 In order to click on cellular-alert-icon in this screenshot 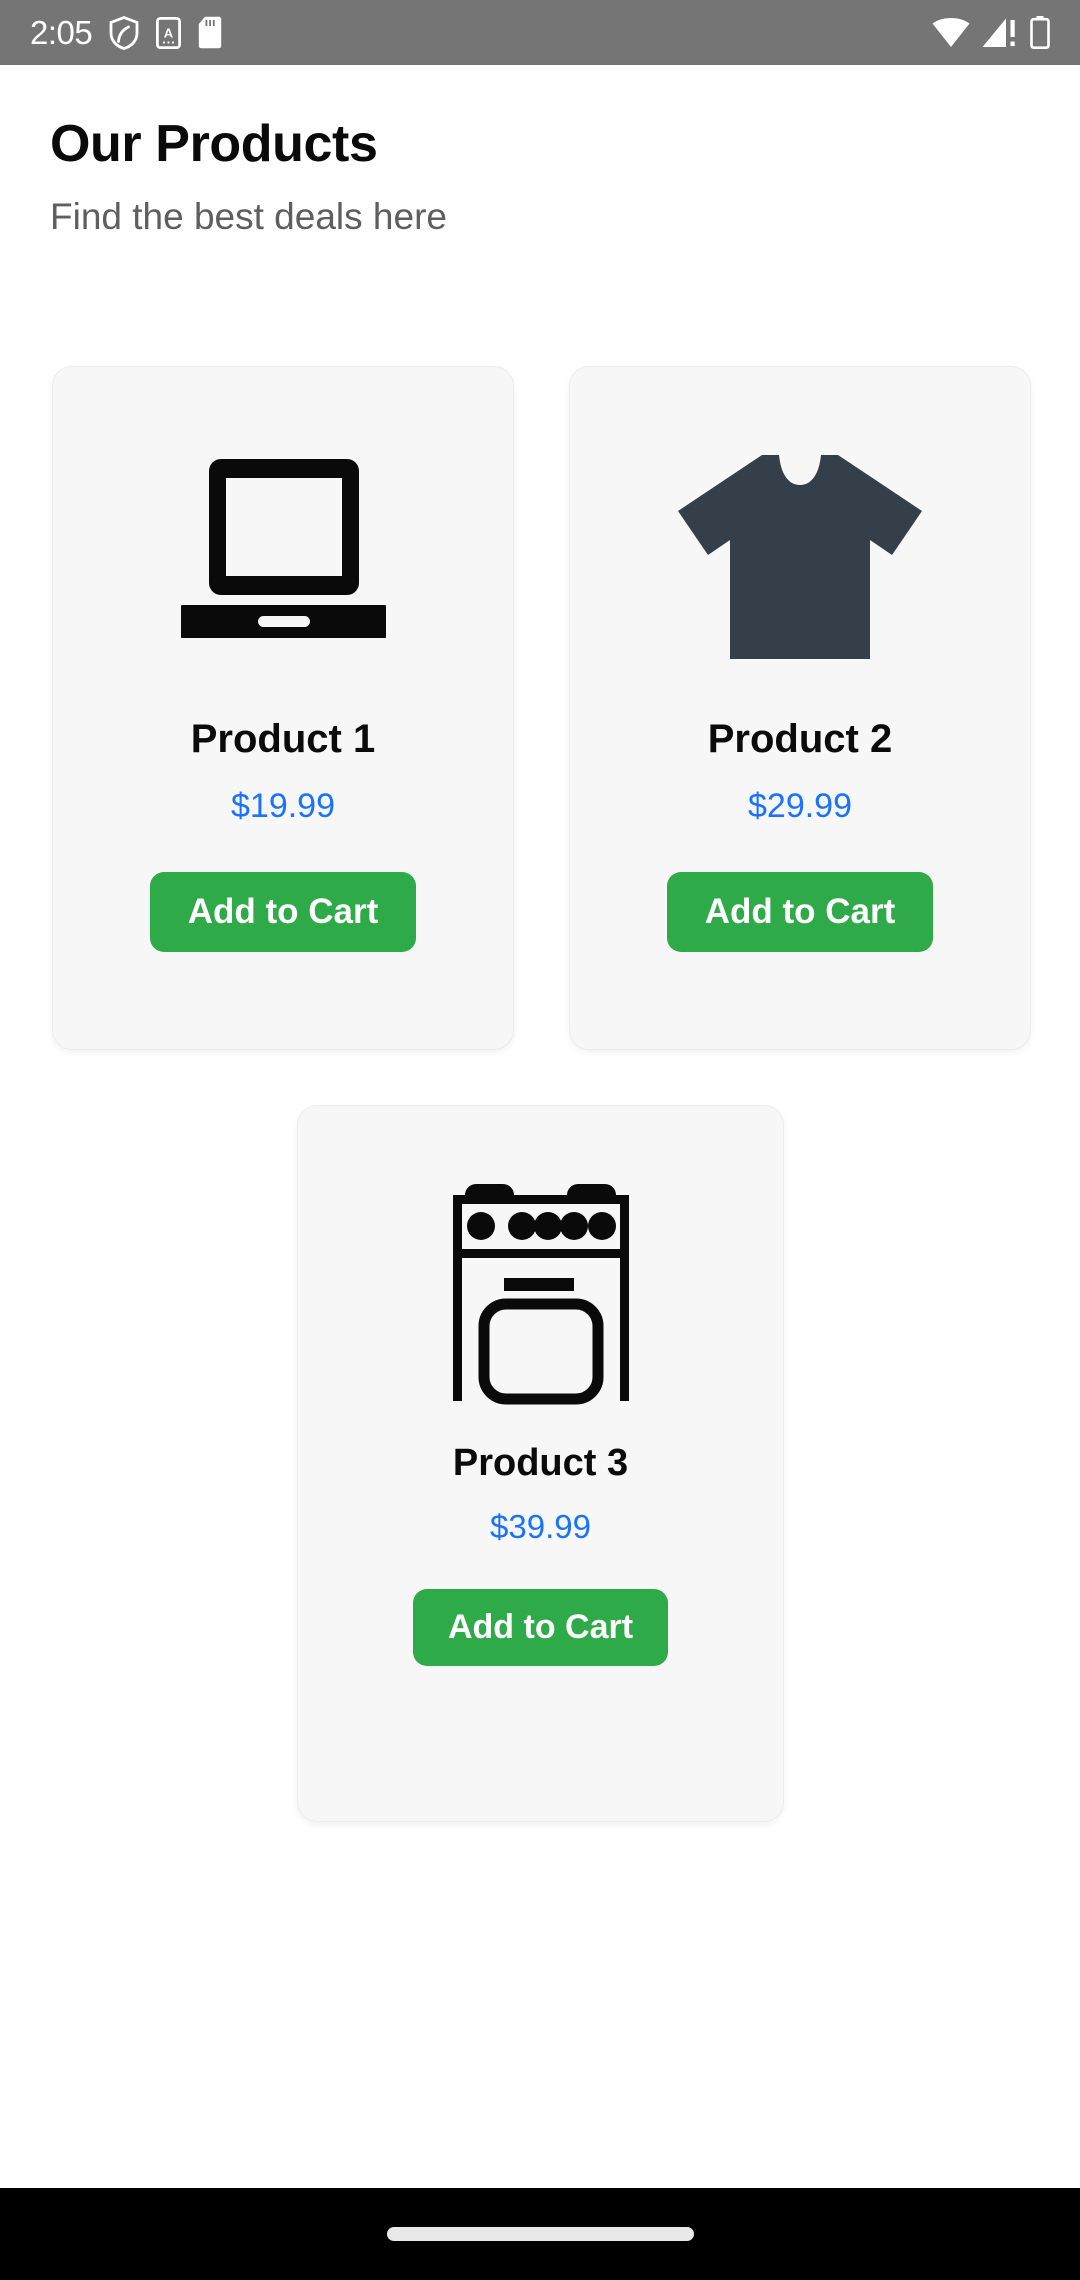, I will do `click(998, 32)`.